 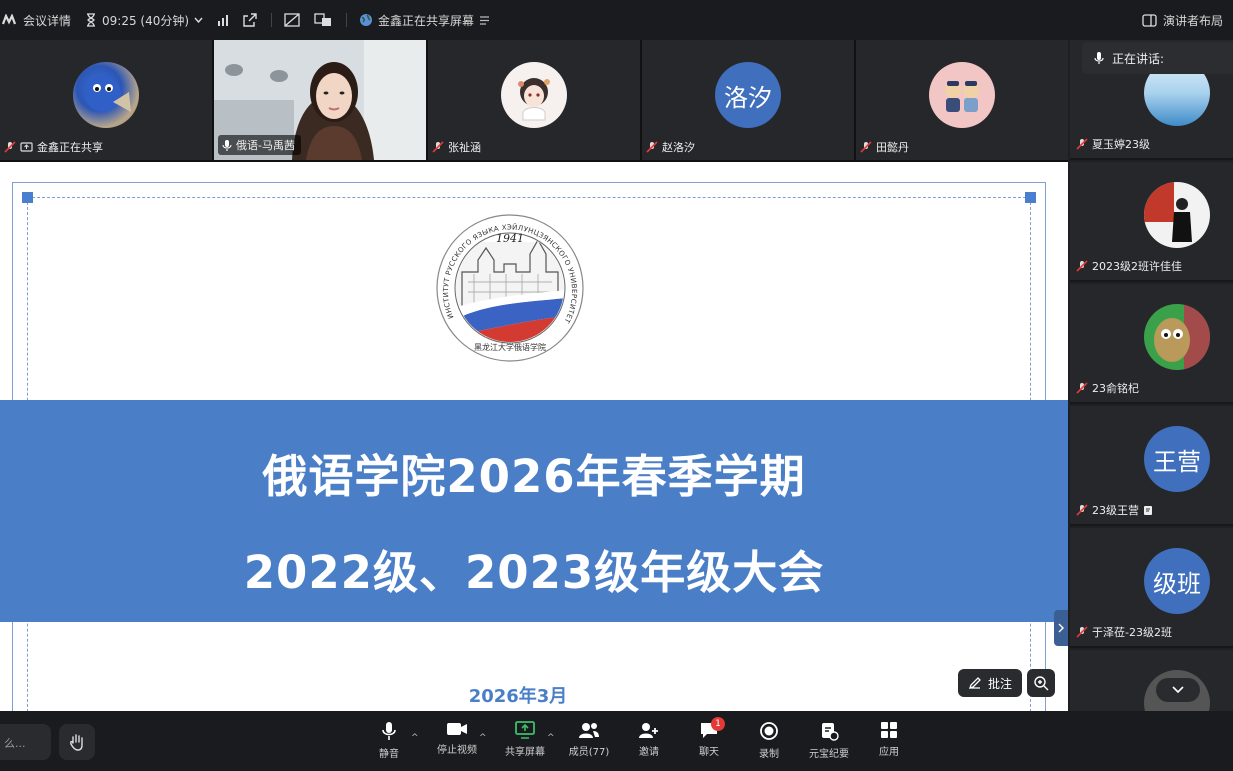 I want to click on tile-label: 于泽莅-23级2班, so click(x=1124, y=632).